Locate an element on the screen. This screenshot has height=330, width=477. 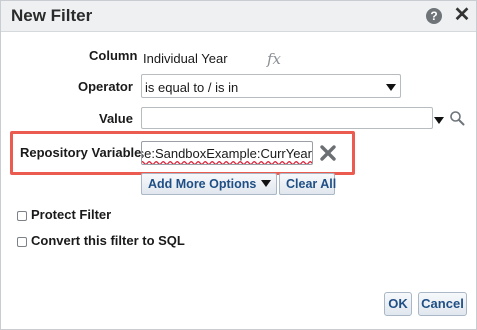
operator-select: is equal to / is in is located at coordinates (271, 86).